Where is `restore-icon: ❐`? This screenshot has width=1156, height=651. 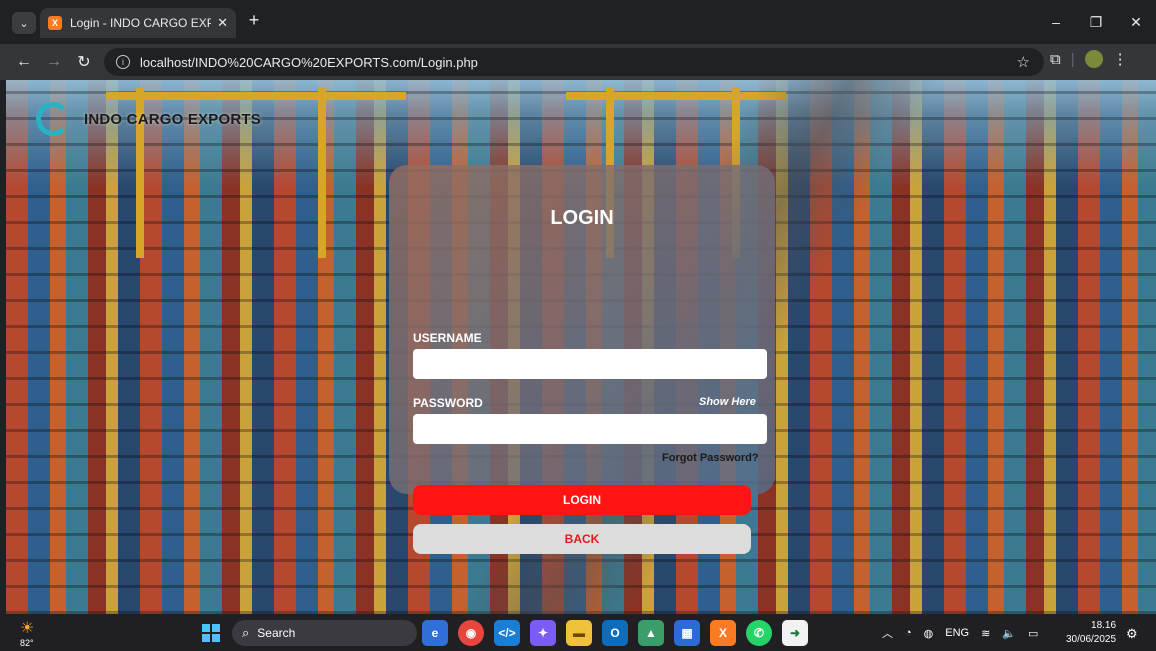
restore-icon: ❐ is located at coordinates (1096, 22).